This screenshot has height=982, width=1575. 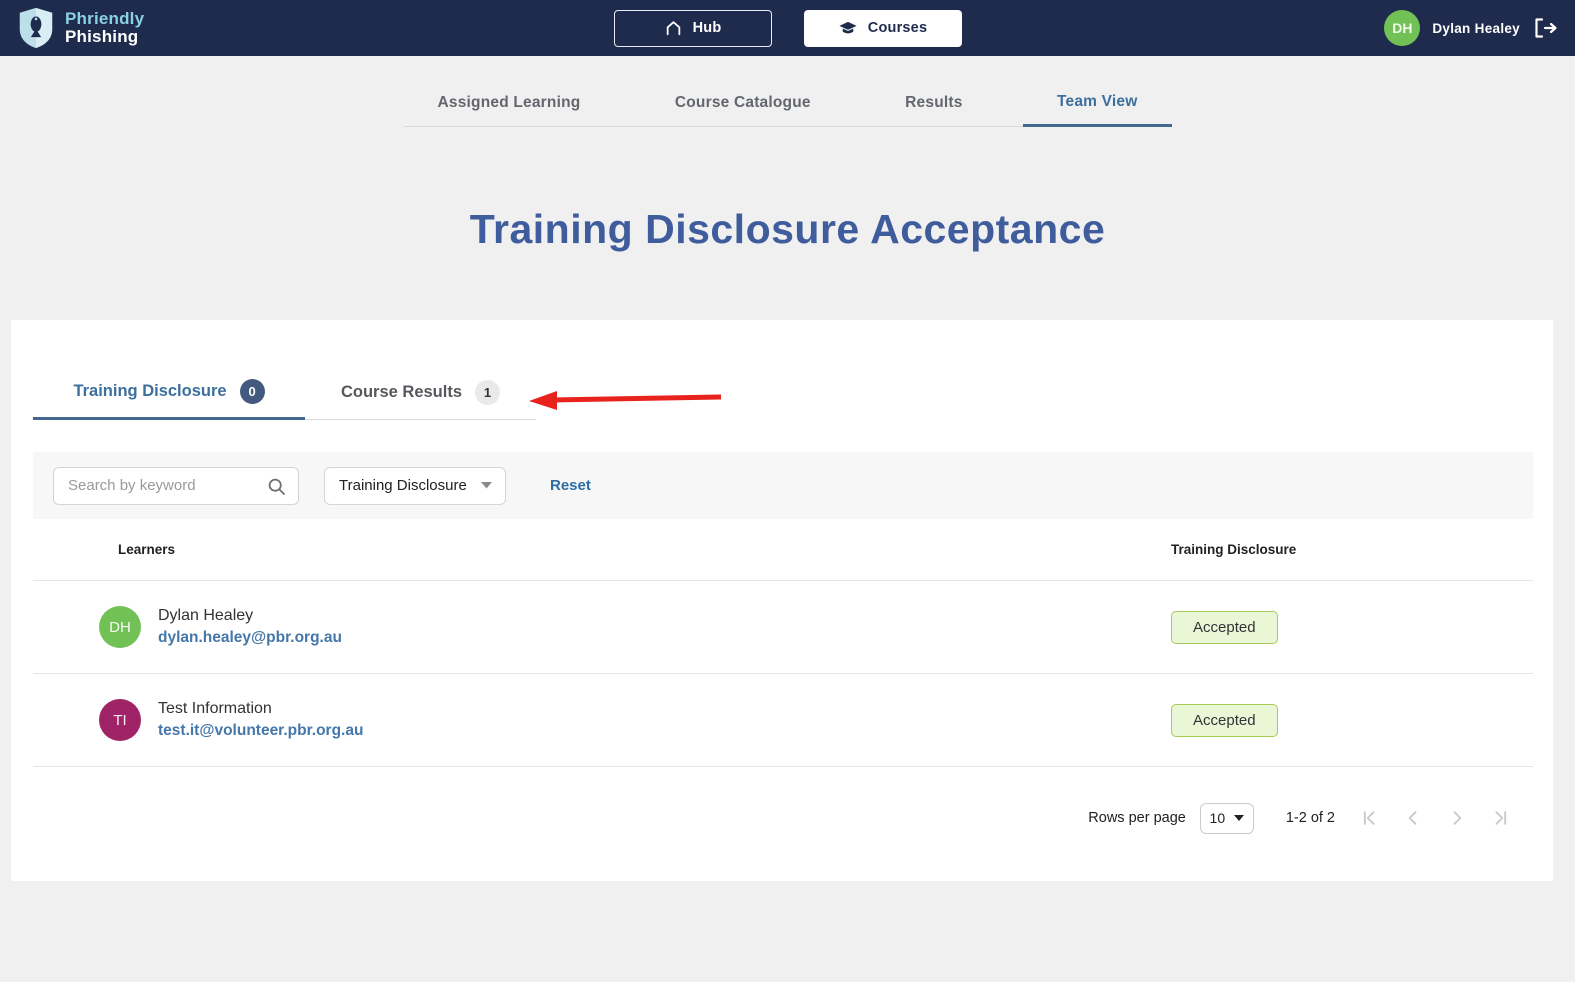 What do you see at coordinates (570, 485) in the screenshot?
I see `reset-link: Reset` at bounding box center [570, 485].